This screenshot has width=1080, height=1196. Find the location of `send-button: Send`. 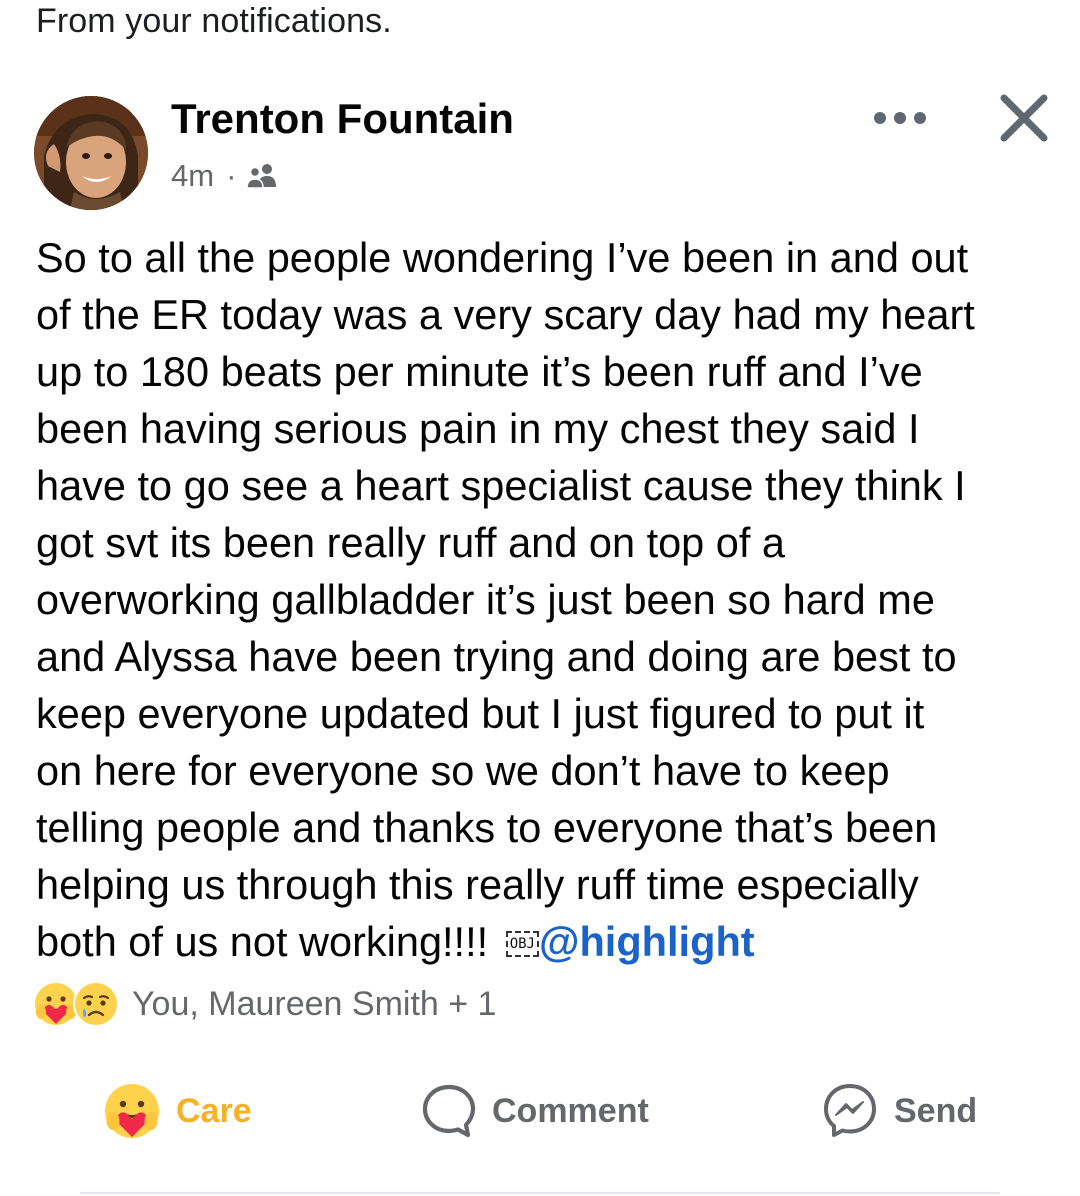

send-button: Send is located at coordinates (898, 1111).